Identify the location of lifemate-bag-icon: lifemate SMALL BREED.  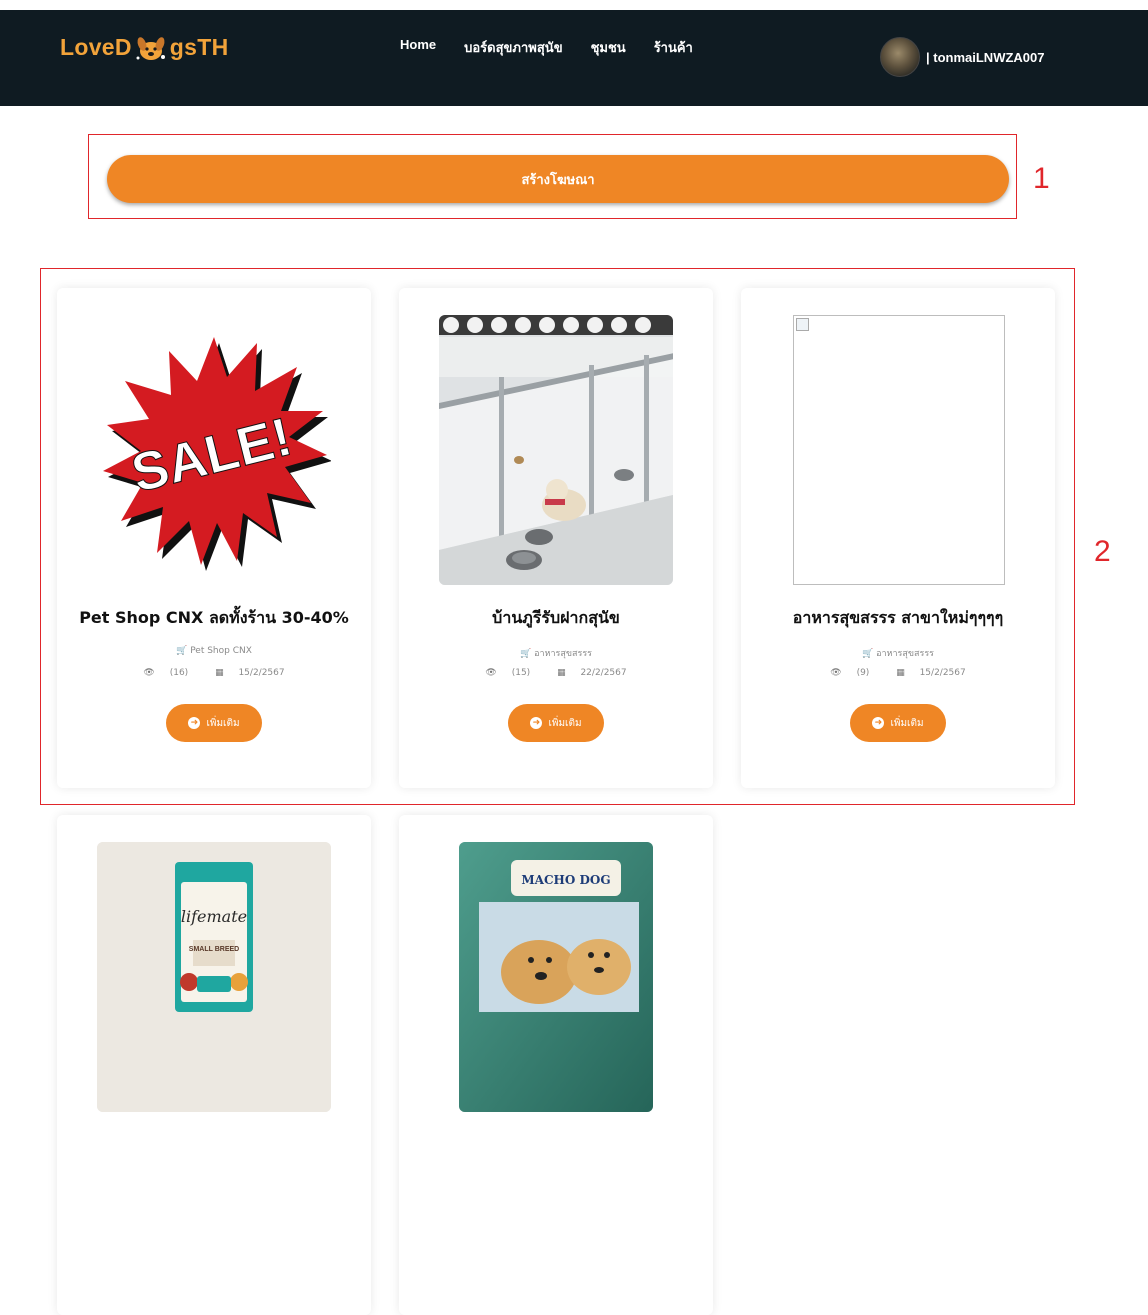
(214, 977).